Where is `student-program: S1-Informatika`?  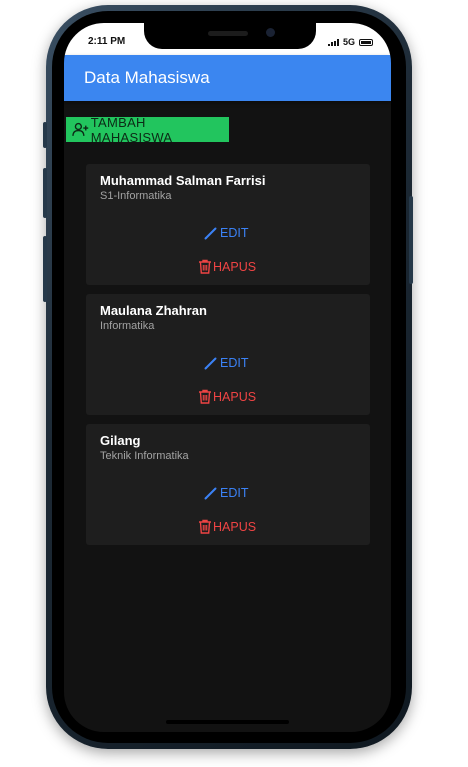 student-program: S1-Informatika is located at coordinates (136, 196).